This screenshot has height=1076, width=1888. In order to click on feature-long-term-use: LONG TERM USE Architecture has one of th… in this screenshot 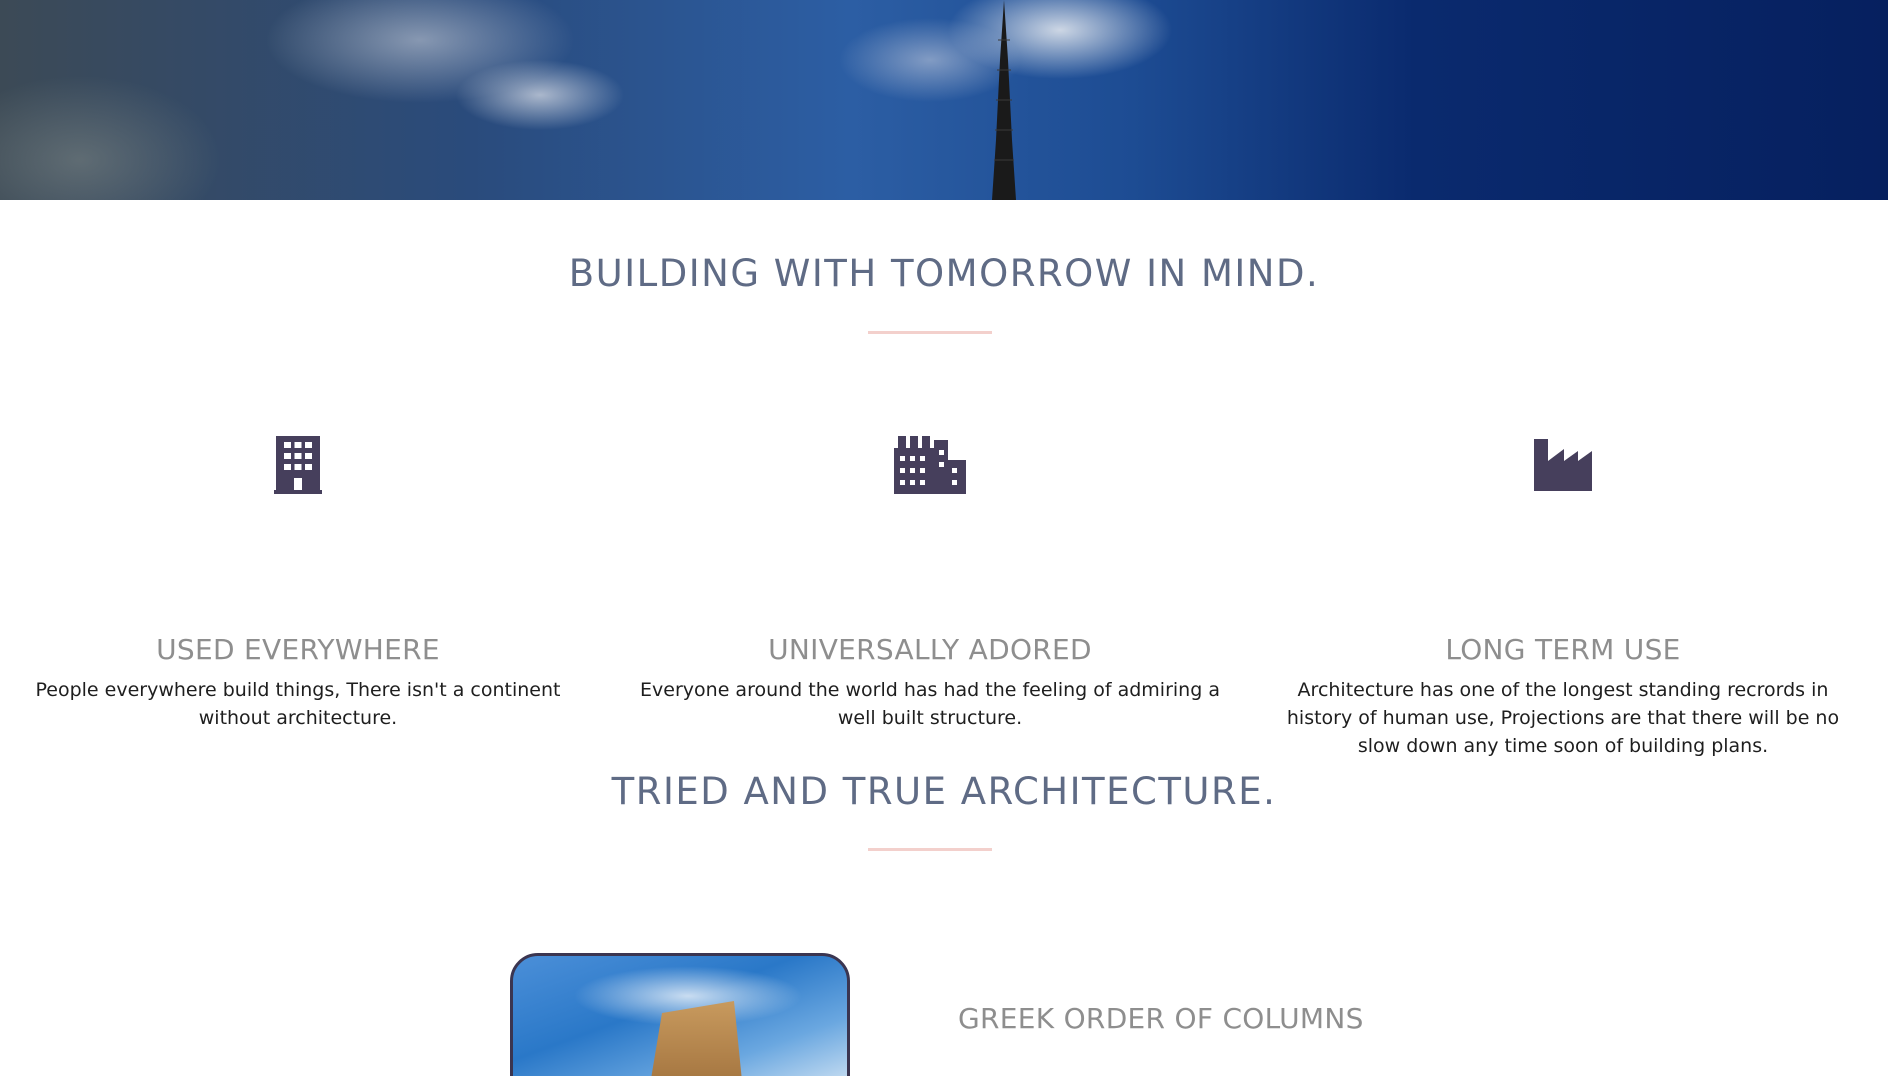, I will do `click(1563, 595)`.